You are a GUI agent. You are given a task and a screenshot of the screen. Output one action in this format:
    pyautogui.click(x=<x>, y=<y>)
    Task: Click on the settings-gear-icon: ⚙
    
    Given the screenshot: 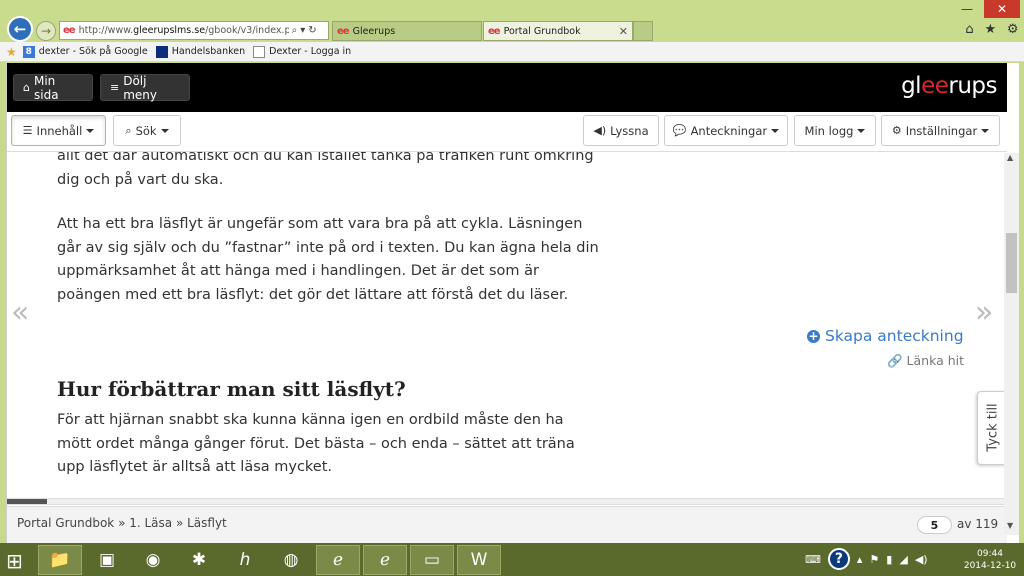 What is the action you would take?
    pyautogui.click(x=1013, y=29)
    